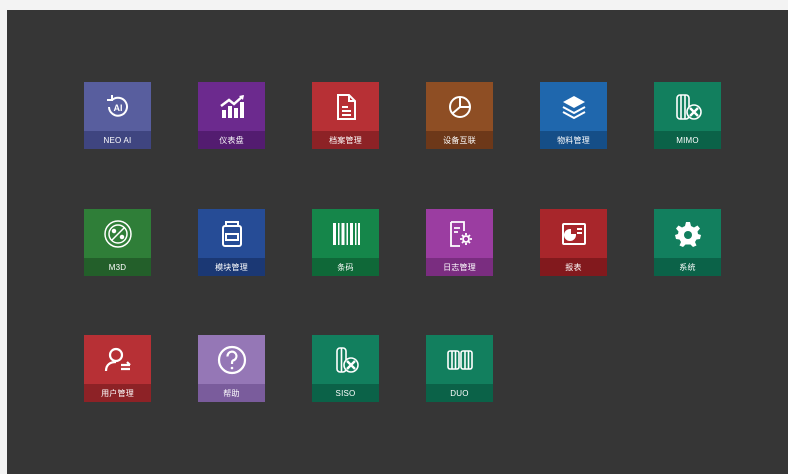 The width and height of the screenshot is (788, 474). What do you see at coordinates (573, 267) in the screenshot?
I see `tile-label: 报表` at bounding box center [573, 267].